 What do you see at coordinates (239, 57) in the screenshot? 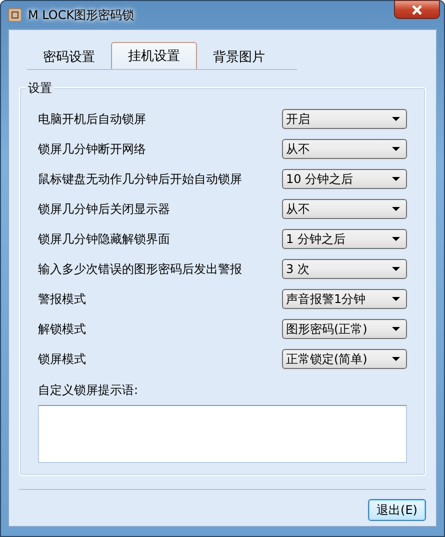
I see `tab: 背景图片` at bounding box center [239, 57].